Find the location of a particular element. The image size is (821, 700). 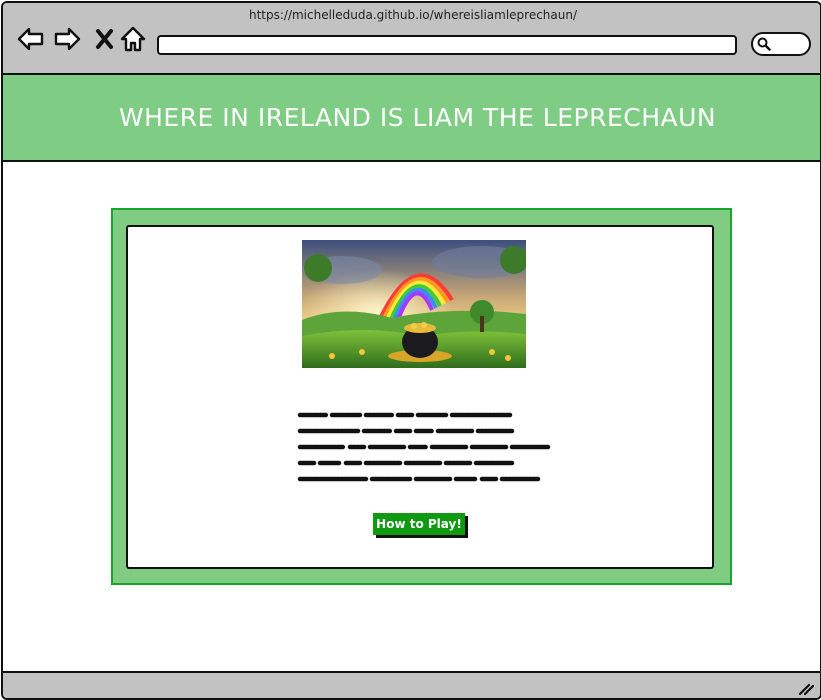

search-icon is located at coordinates (764, 44).